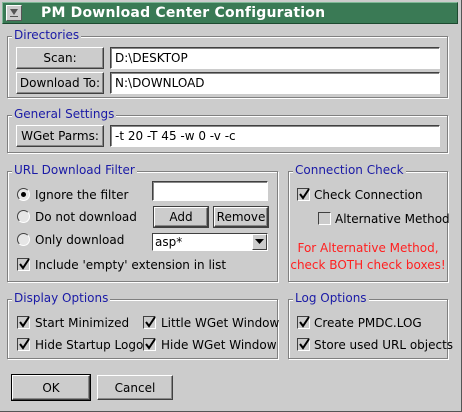 Image resolution: width=462 pixels, height=412 pixels. I want to click on start-minimized-label: Start Minimized, so click(82, 323).